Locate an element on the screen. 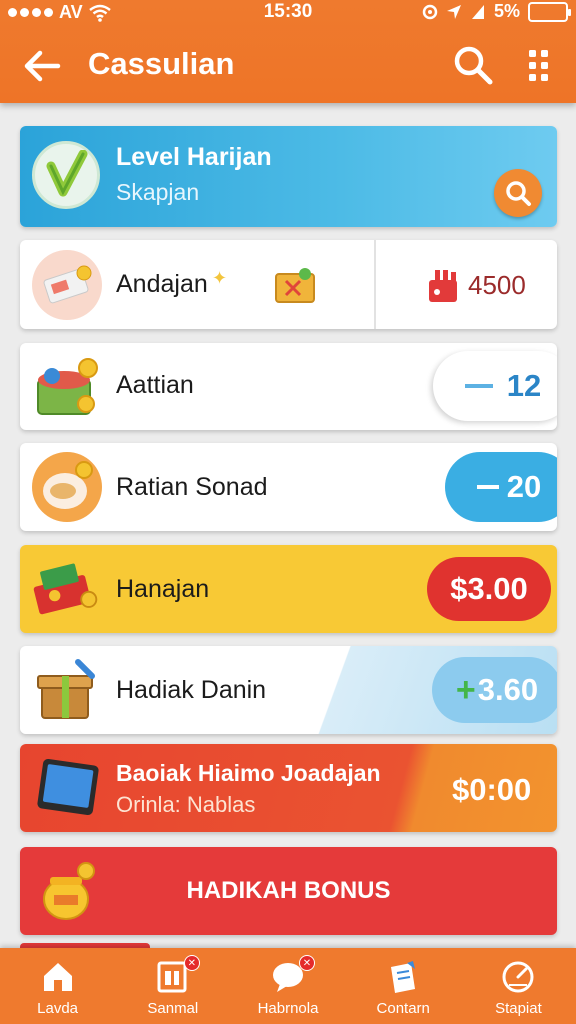 This screenshot has height=1024, width=576. nav-habrnola: ✕ Habrnola is located at coordinates (287, 986).